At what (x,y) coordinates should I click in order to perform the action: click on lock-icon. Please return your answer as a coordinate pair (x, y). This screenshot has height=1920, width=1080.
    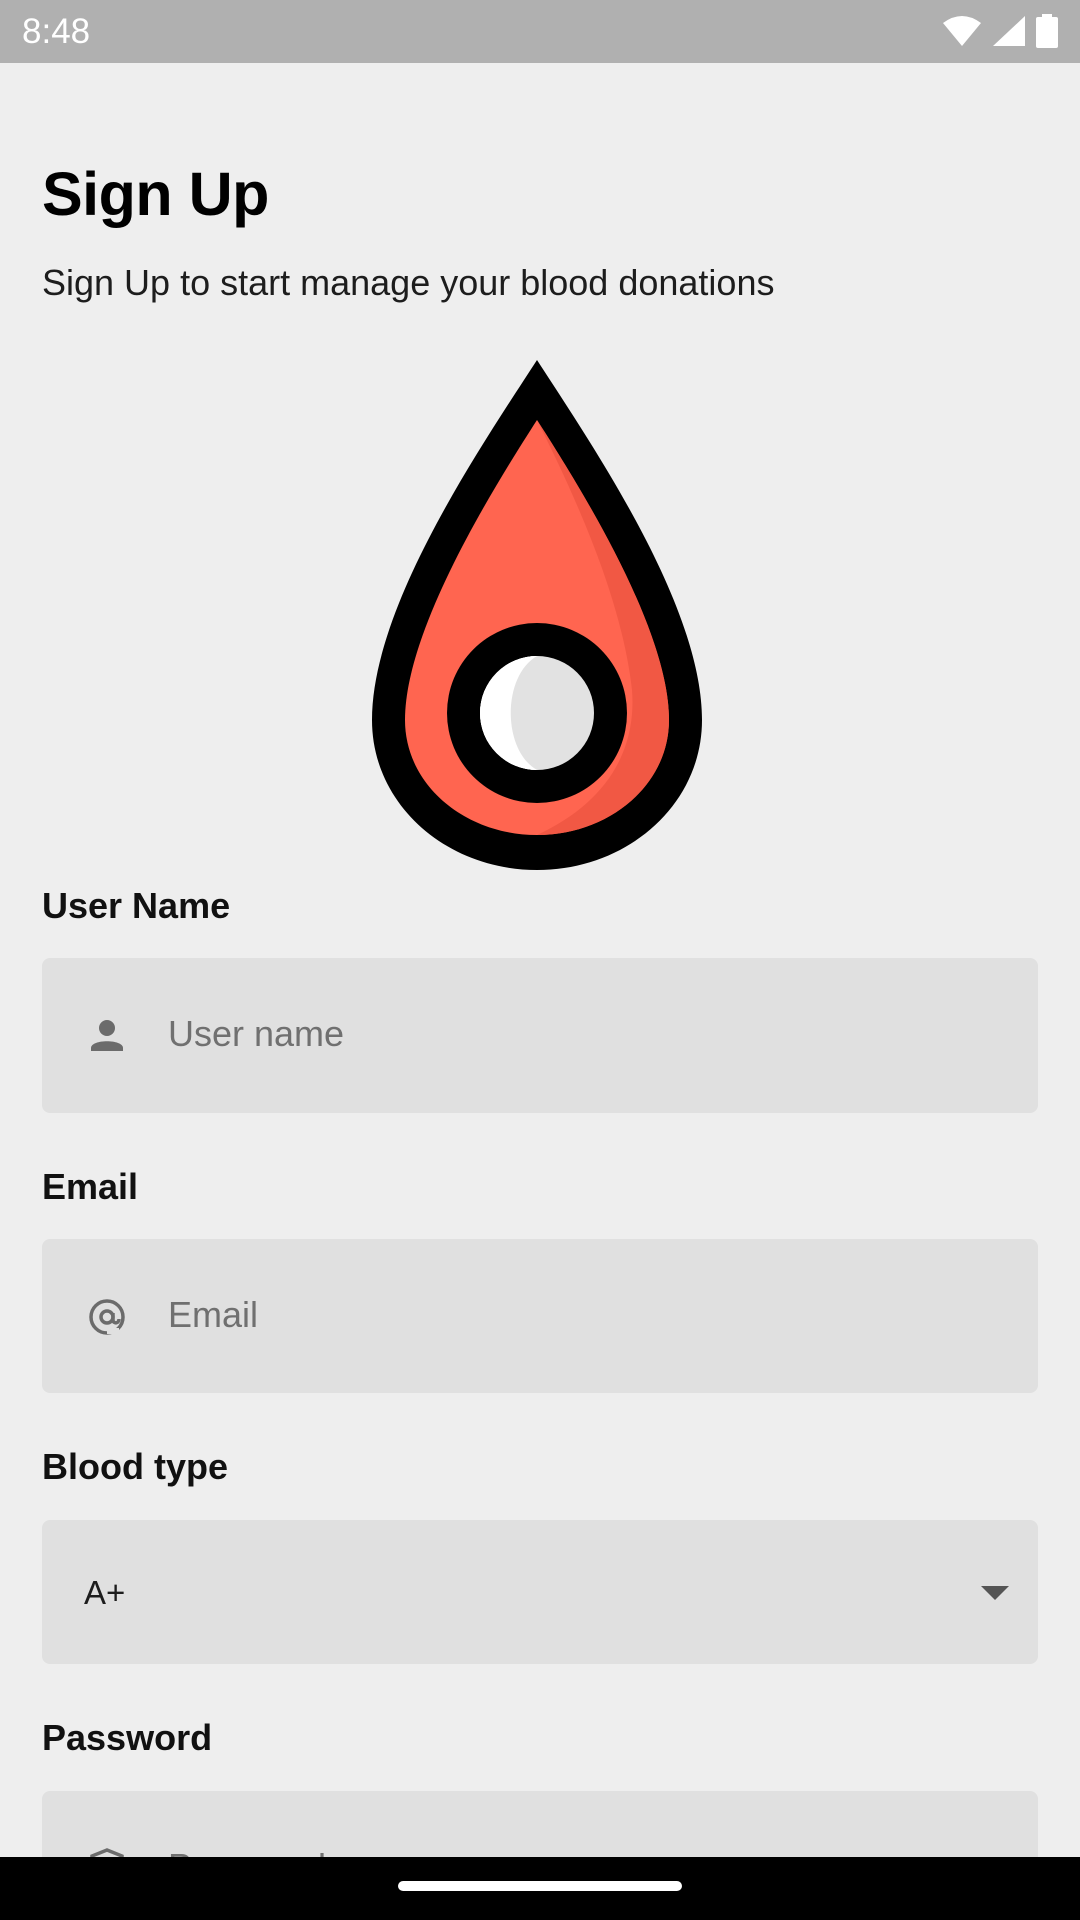
    Looking at the image, I should click on (107, 1852).